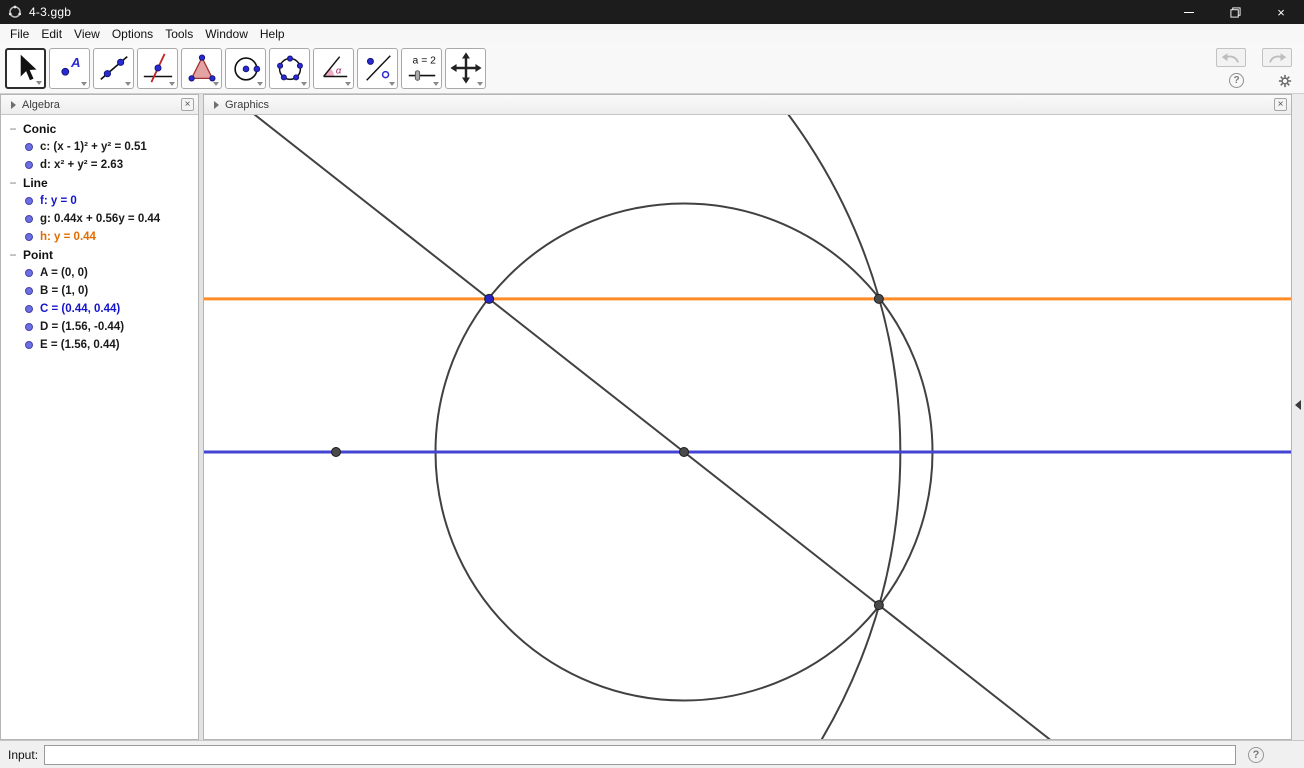 The width and height of the screenshot is (1304, 768). I want to click on algebra-item: h: y = 0.44, so click(99, 237).